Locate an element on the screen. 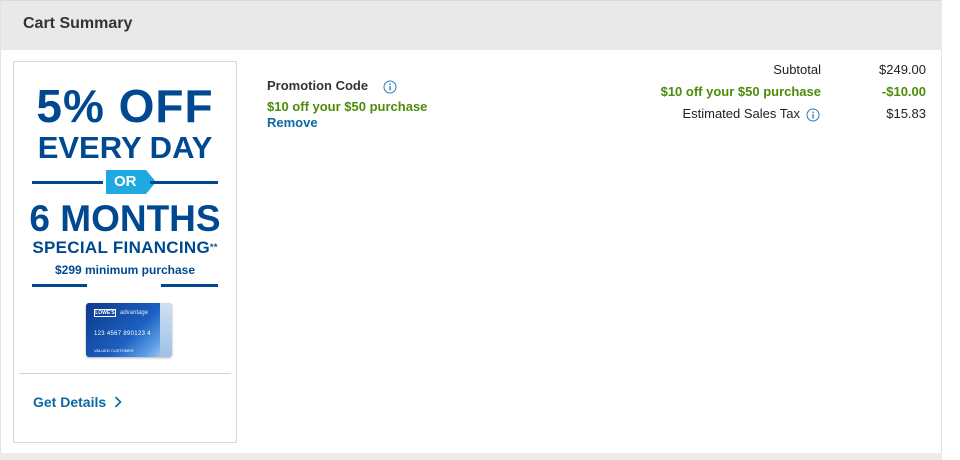 This screenshot has height=460, width=960. estimated-tax-label: Estimated Sales Tax is located at coordinates (741, 113).